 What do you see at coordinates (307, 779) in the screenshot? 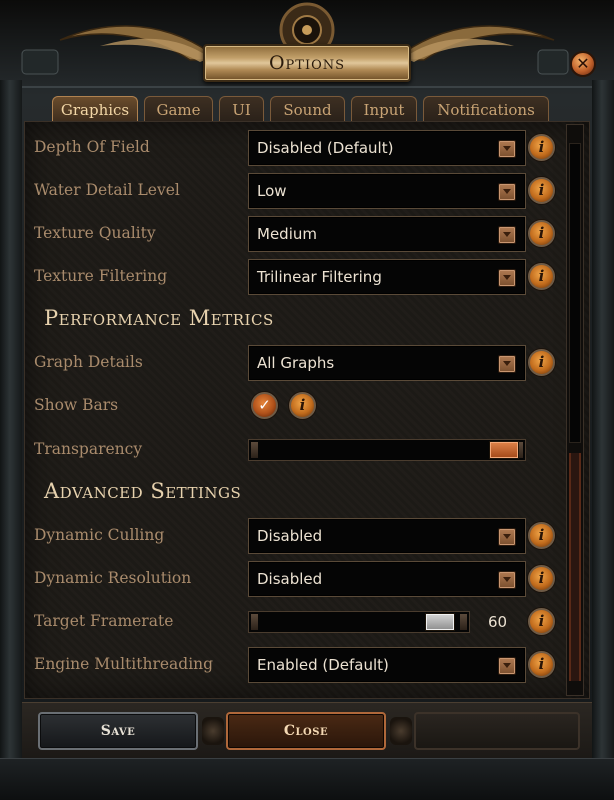
I see `frame-base` at bounding box center [307, 779].